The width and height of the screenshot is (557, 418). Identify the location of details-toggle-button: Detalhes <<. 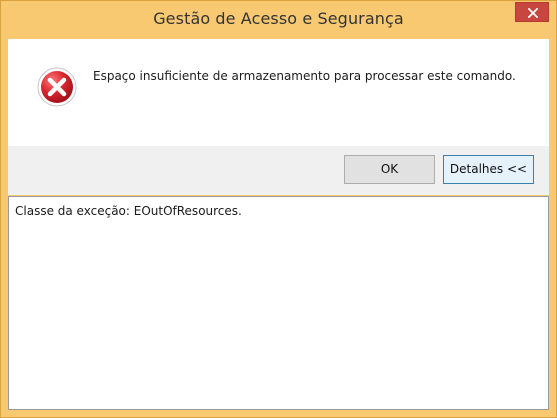
(488, 169).